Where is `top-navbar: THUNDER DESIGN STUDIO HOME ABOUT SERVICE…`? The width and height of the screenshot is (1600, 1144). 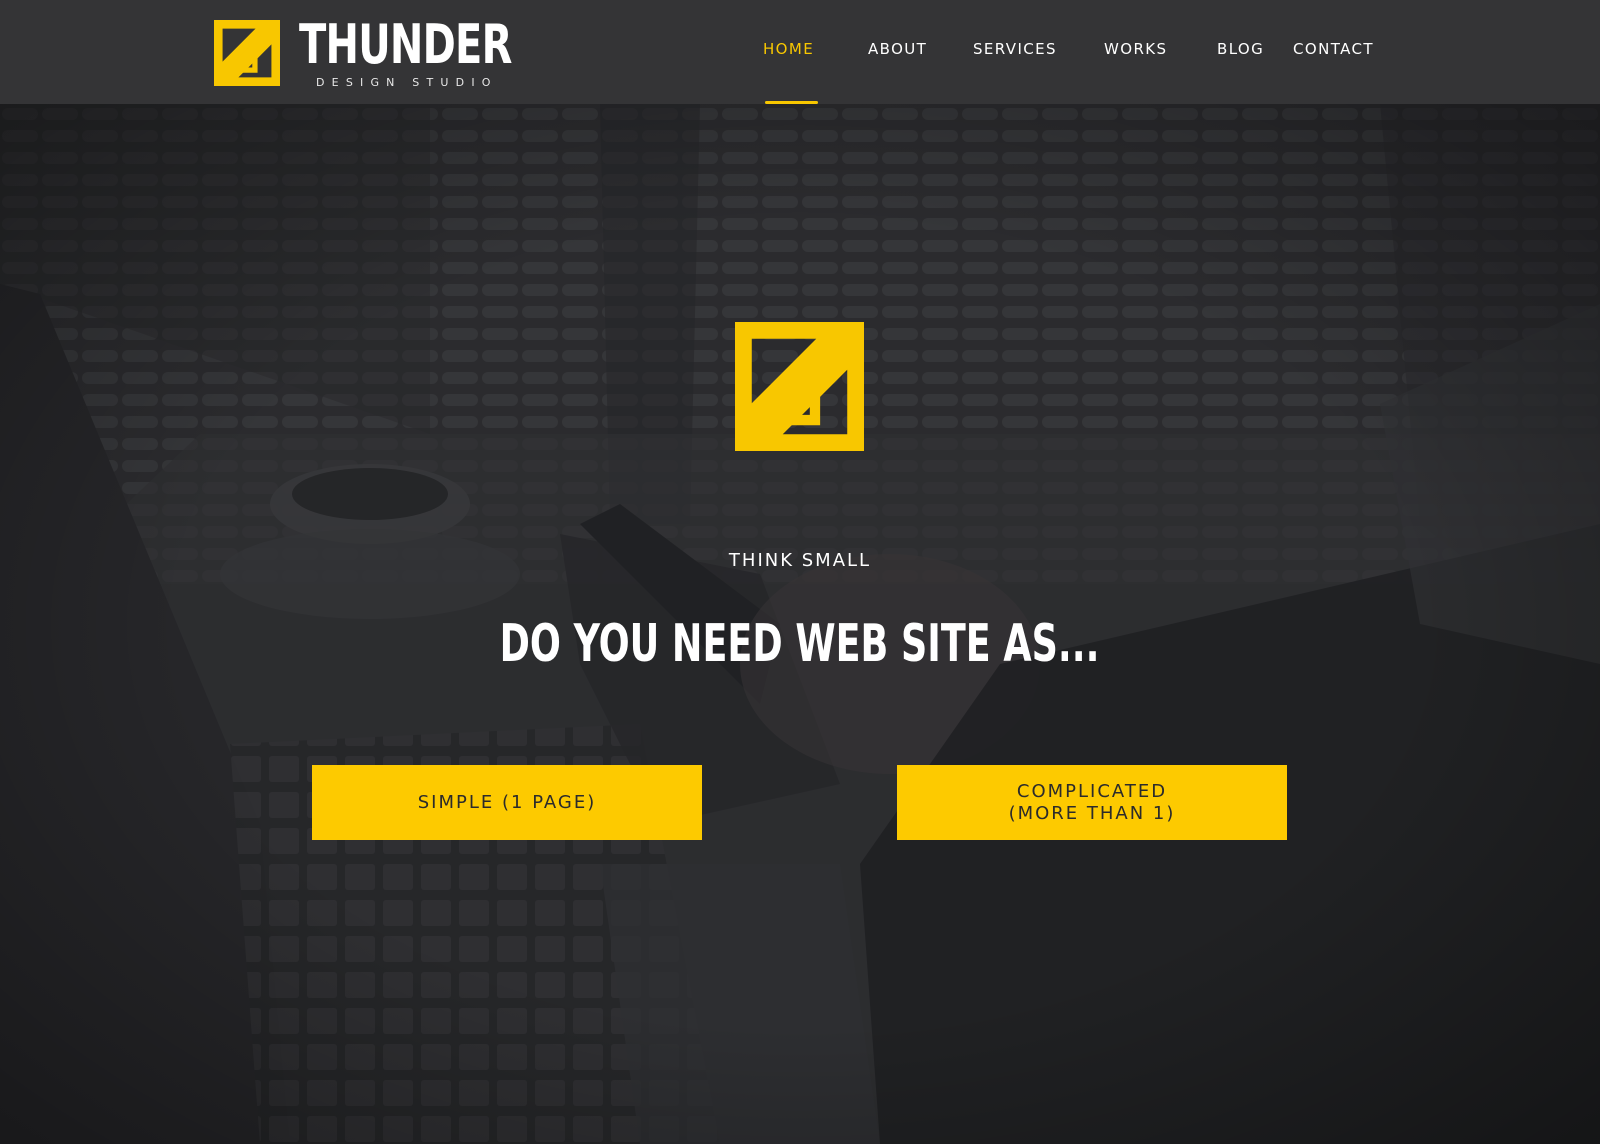
top-navbar: THUNDER DESIGN STUDIO HOME ABOUT SERVICE… is located at coordinates (800, 52).